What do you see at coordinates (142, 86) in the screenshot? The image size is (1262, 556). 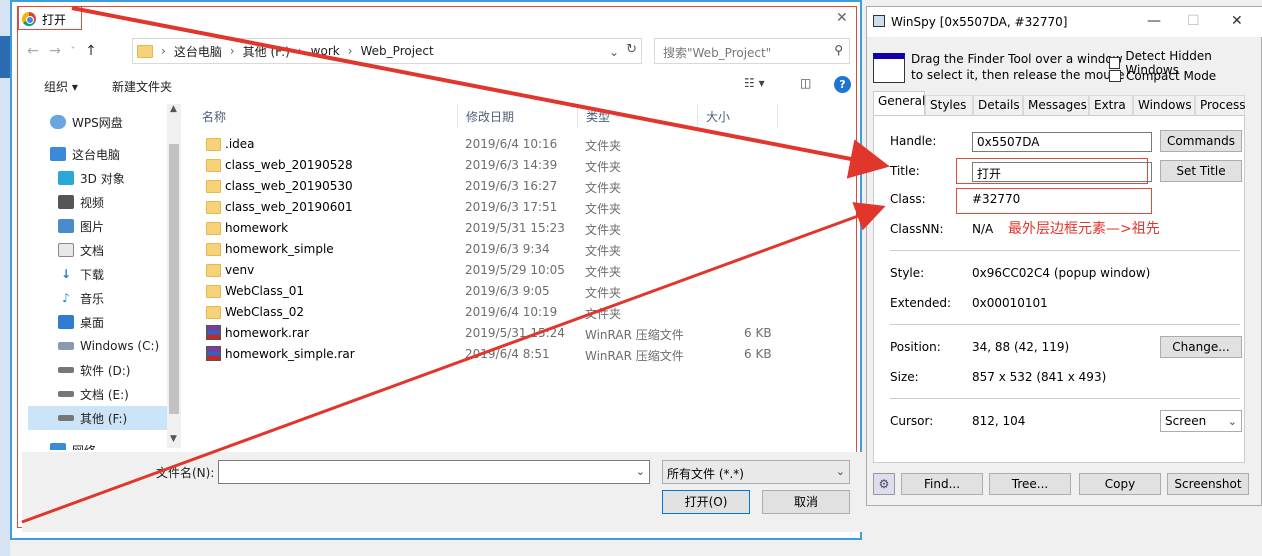 I see `new-folder-button: 新建文件夹` at bounding box center [142, 86].